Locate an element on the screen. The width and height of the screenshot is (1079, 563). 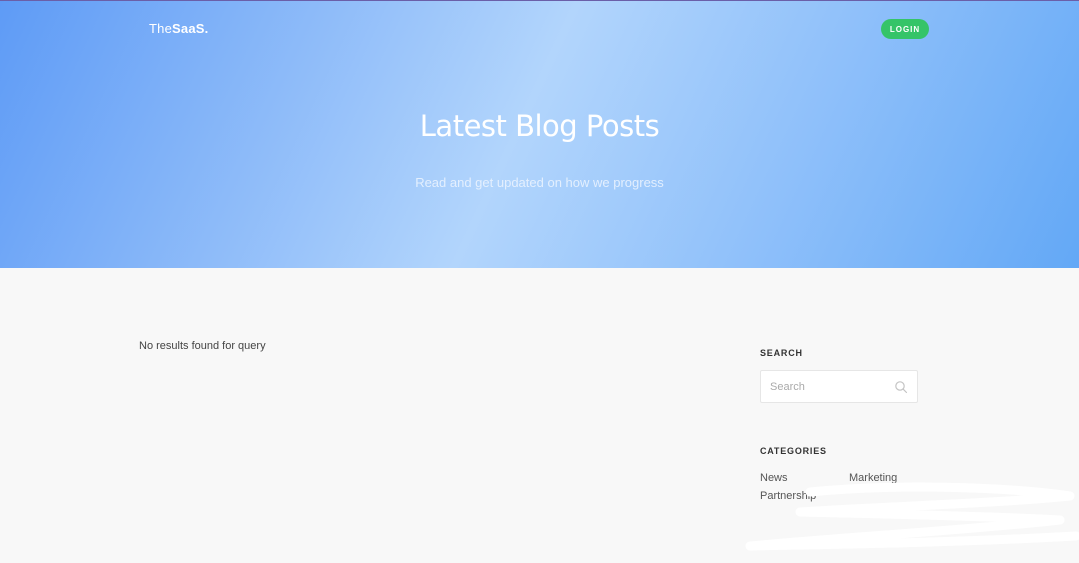
no-results-message: No results found for query is located at coordinates (202, 346).